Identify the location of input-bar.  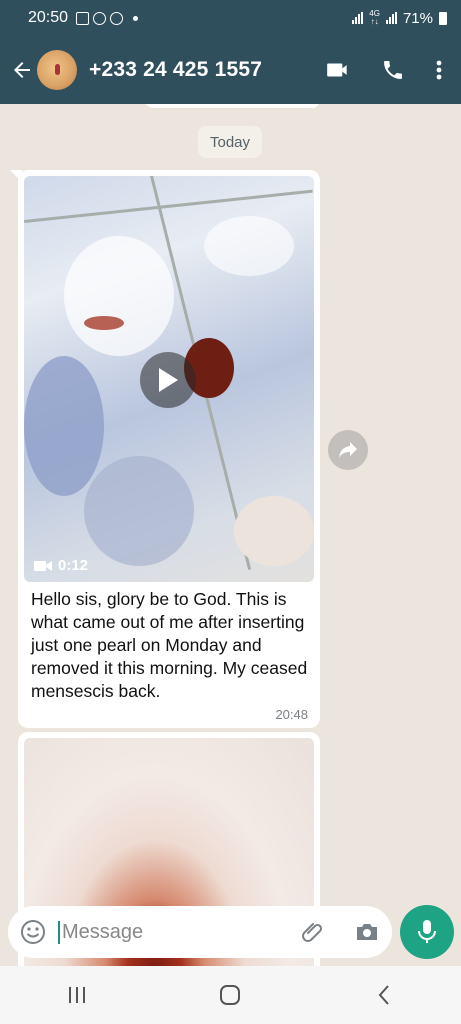
(230, 932).